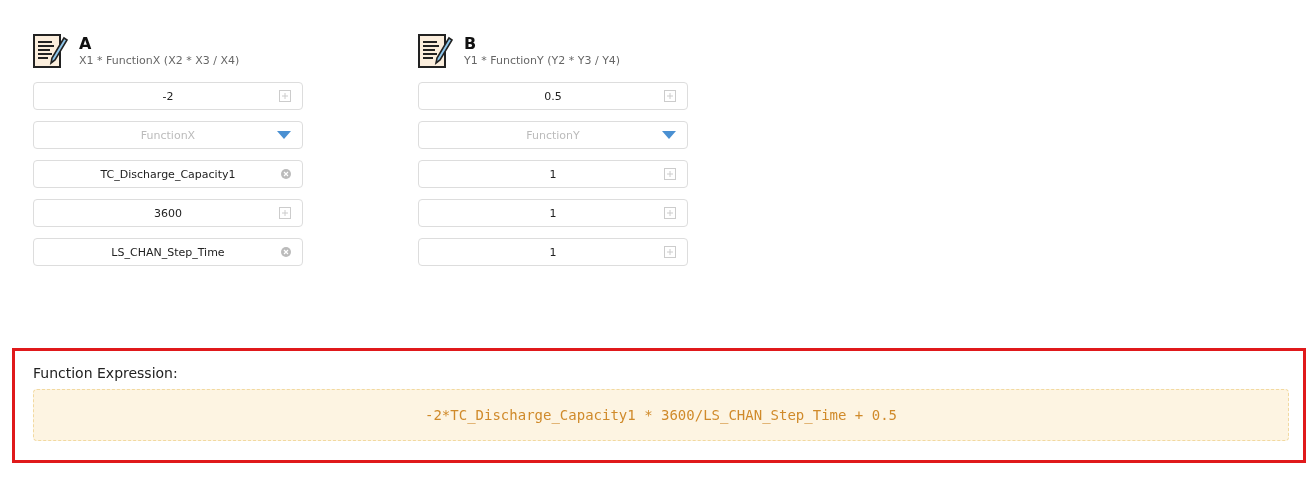  I want to click on group-formula: Y1 * FunctionY (Y2 * Y3 / Y4), so click(542, 61).